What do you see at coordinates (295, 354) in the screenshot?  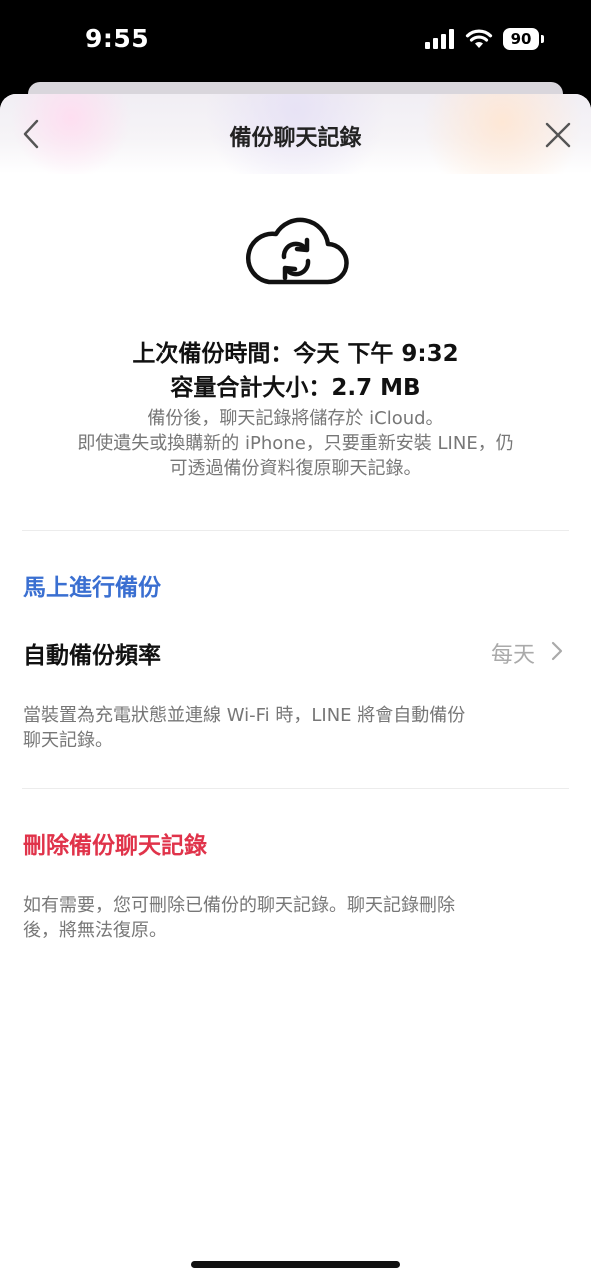 I see `last-backup-time: 上次備份時間：今天 下午 9:32` at bounding box center [295, 354].